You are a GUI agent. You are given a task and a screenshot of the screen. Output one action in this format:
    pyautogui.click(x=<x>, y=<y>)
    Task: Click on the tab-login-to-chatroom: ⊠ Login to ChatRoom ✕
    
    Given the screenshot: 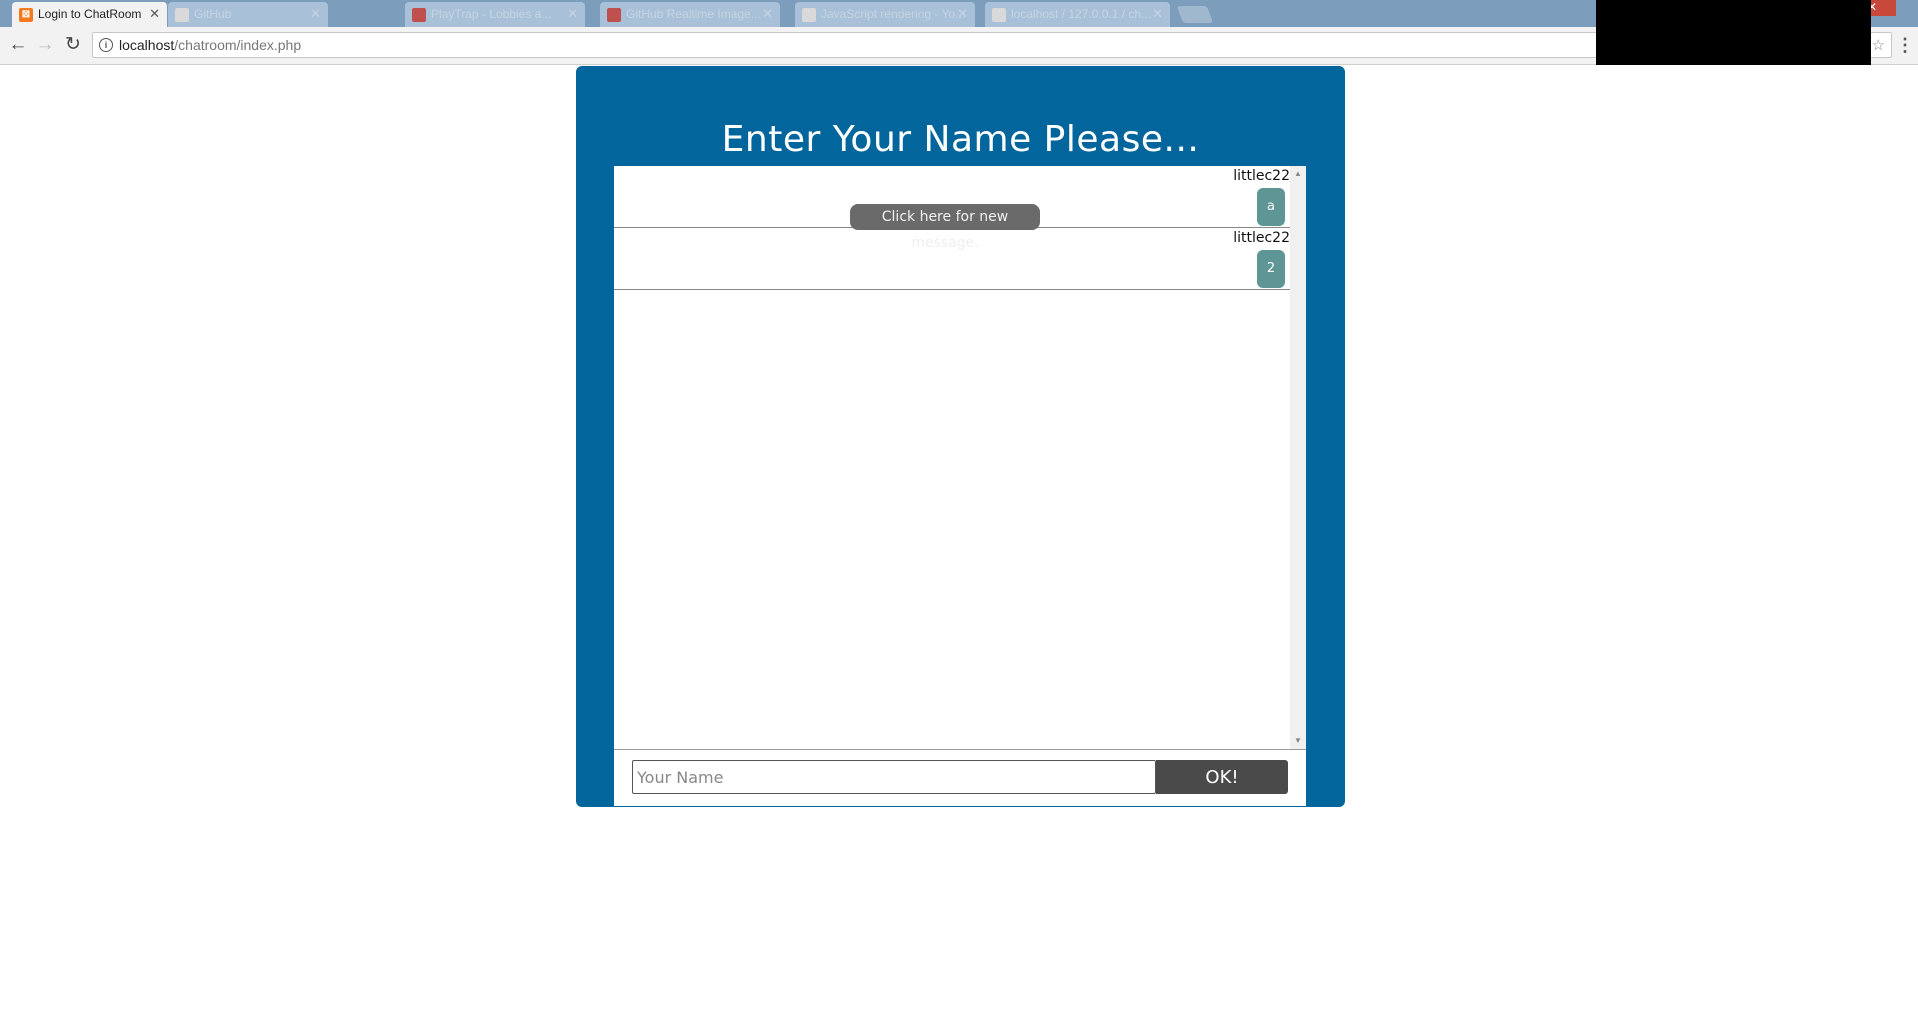 What is the action you would take?
    pyautogui.click(x=89, y=14)
    